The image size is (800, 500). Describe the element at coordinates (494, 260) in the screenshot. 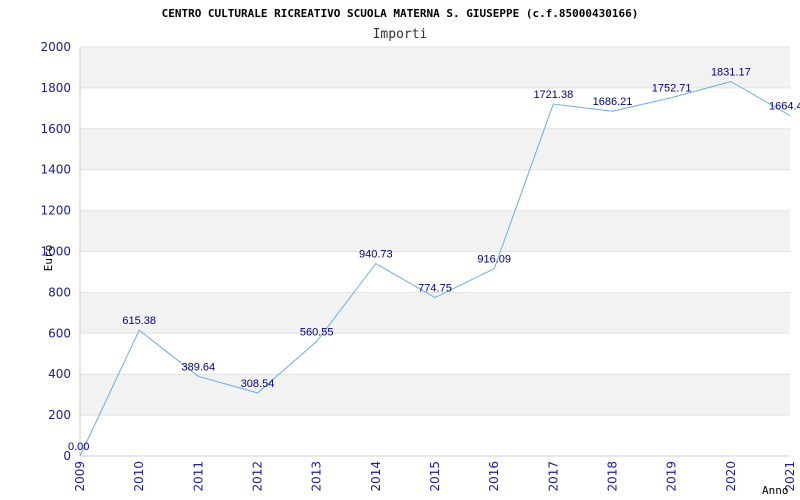

I see `data-label: 916.09` at that location.